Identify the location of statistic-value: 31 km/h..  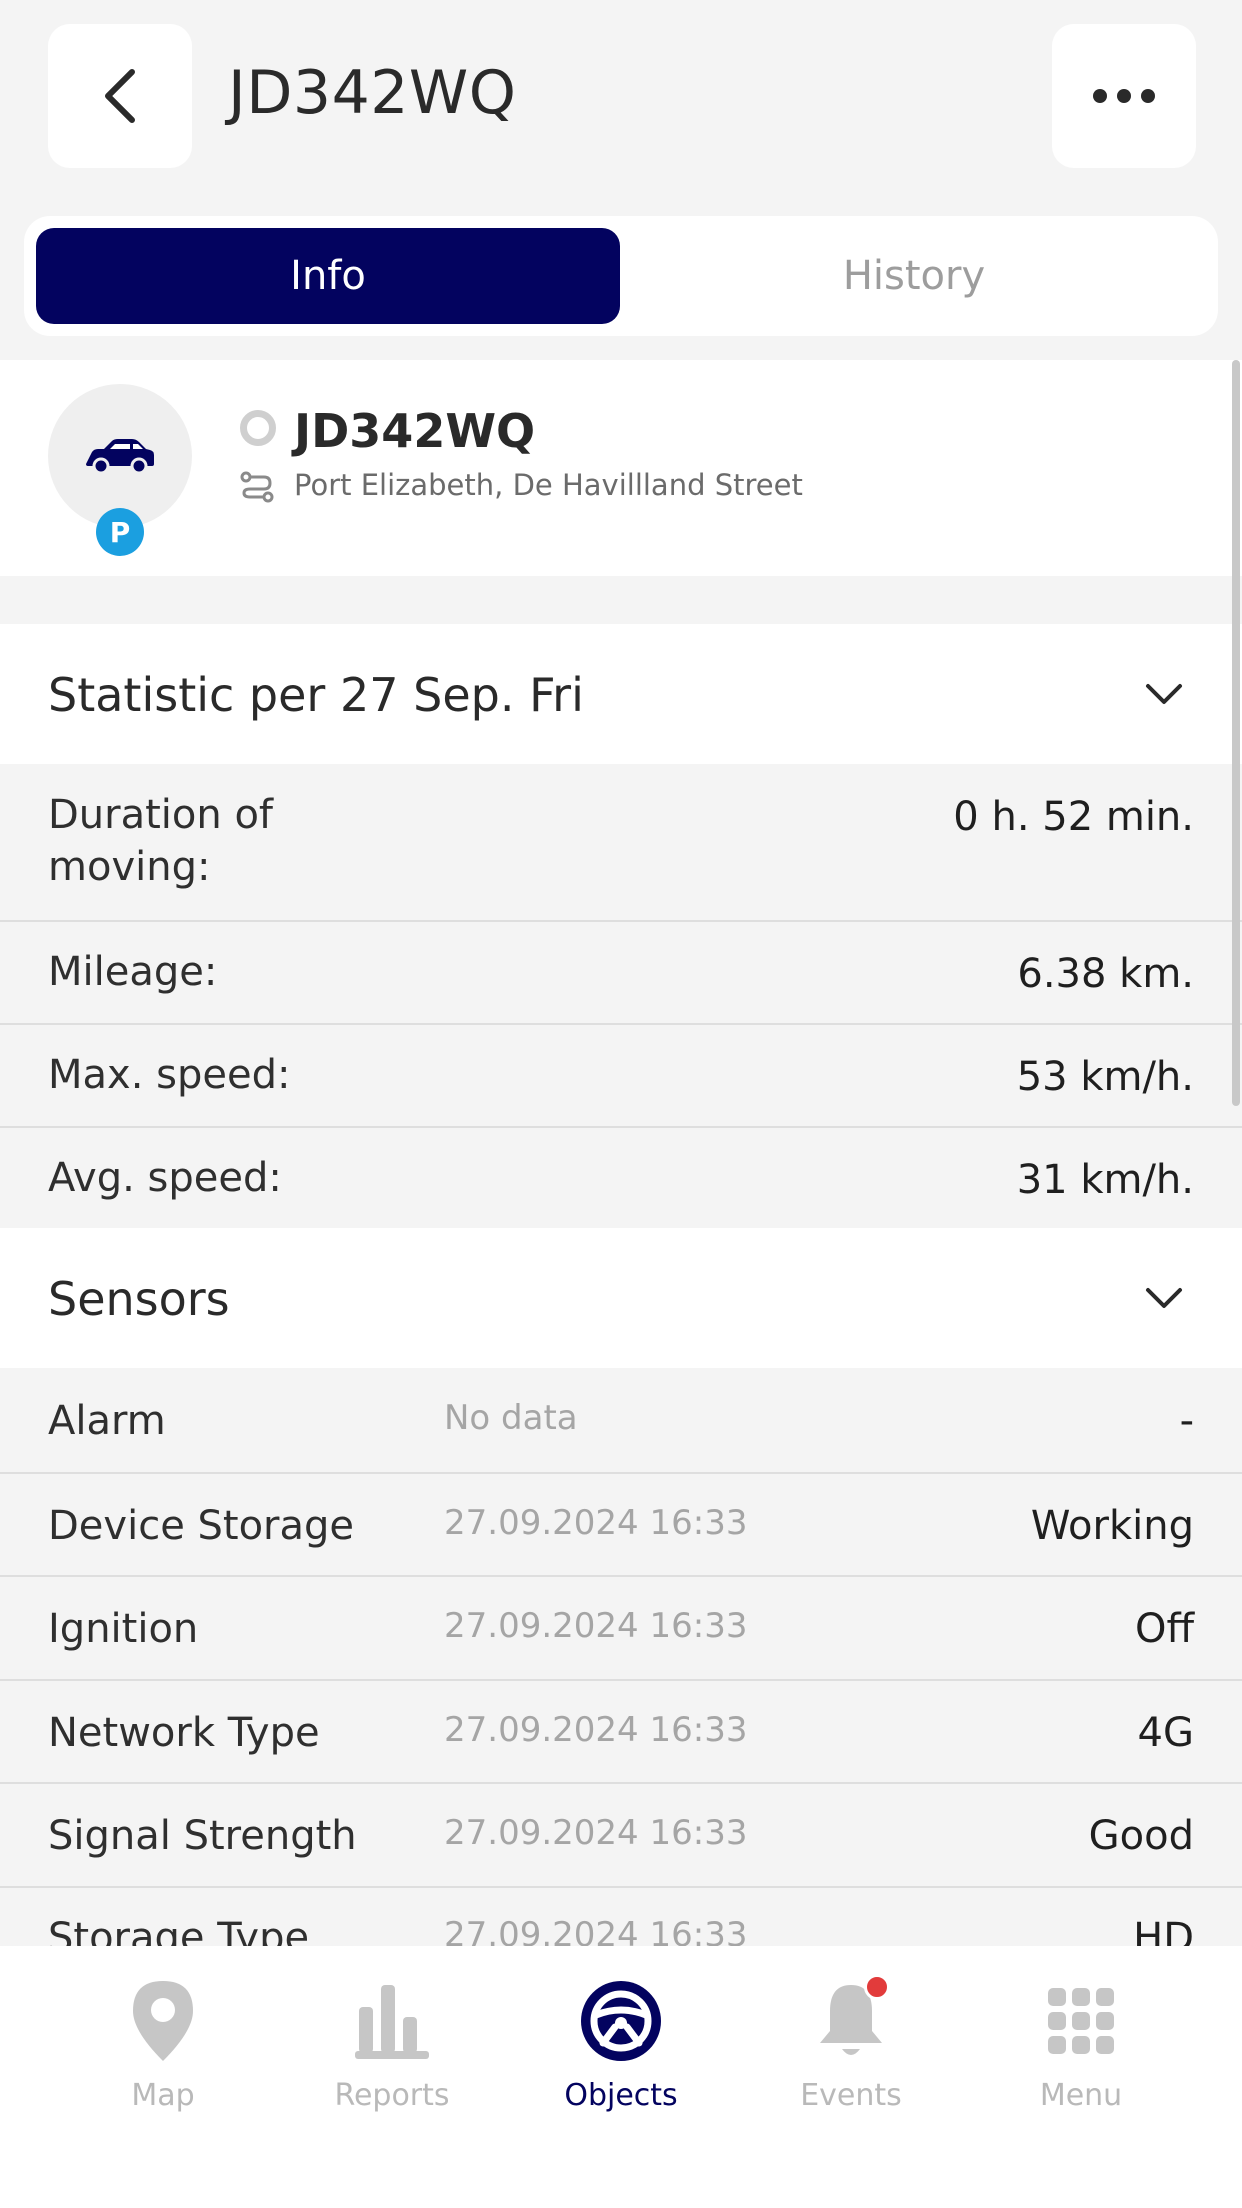
(1105, 1180).